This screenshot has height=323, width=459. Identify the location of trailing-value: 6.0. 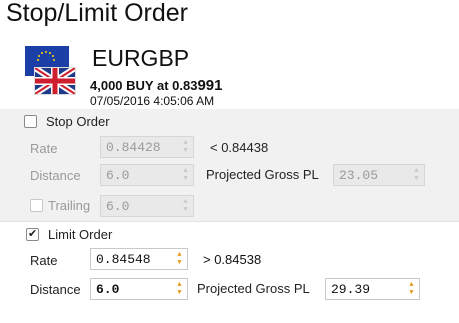
(118, 206).